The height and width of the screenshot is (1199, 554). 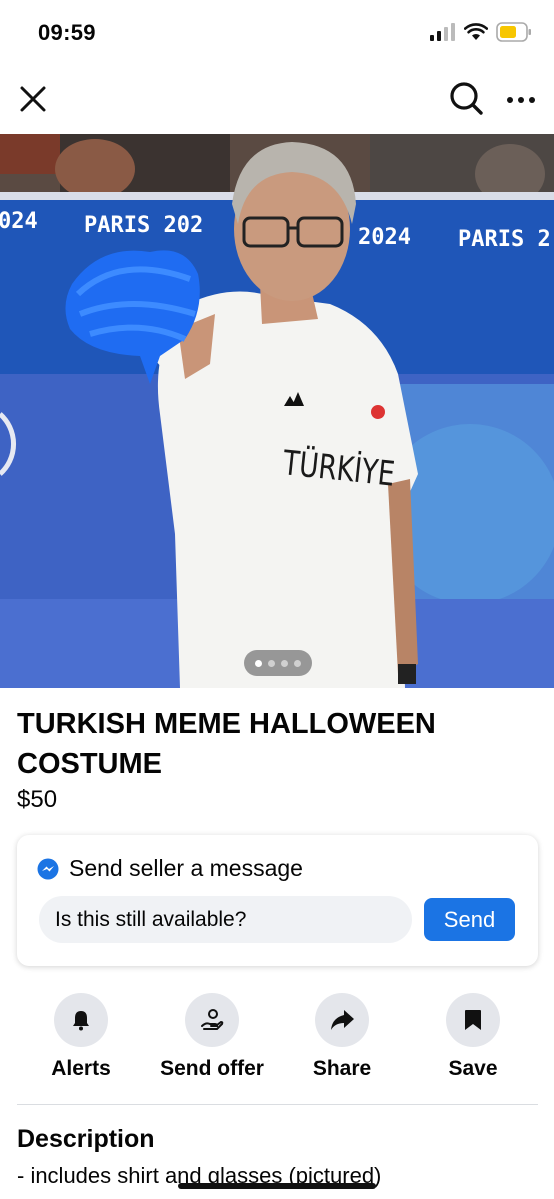 I want to click on alerts-button: Alerts, so click(x=81, y=1037).